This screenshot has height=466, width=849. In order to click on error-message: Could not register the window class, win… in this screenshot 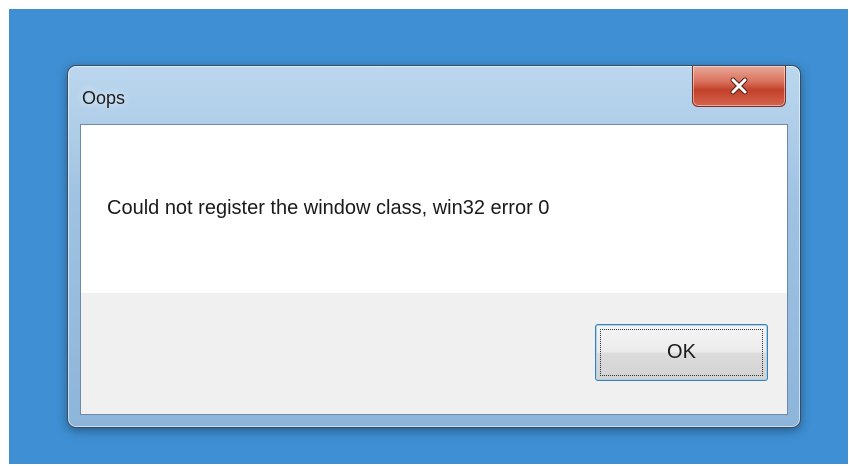, I will do `click(328, 208)`.